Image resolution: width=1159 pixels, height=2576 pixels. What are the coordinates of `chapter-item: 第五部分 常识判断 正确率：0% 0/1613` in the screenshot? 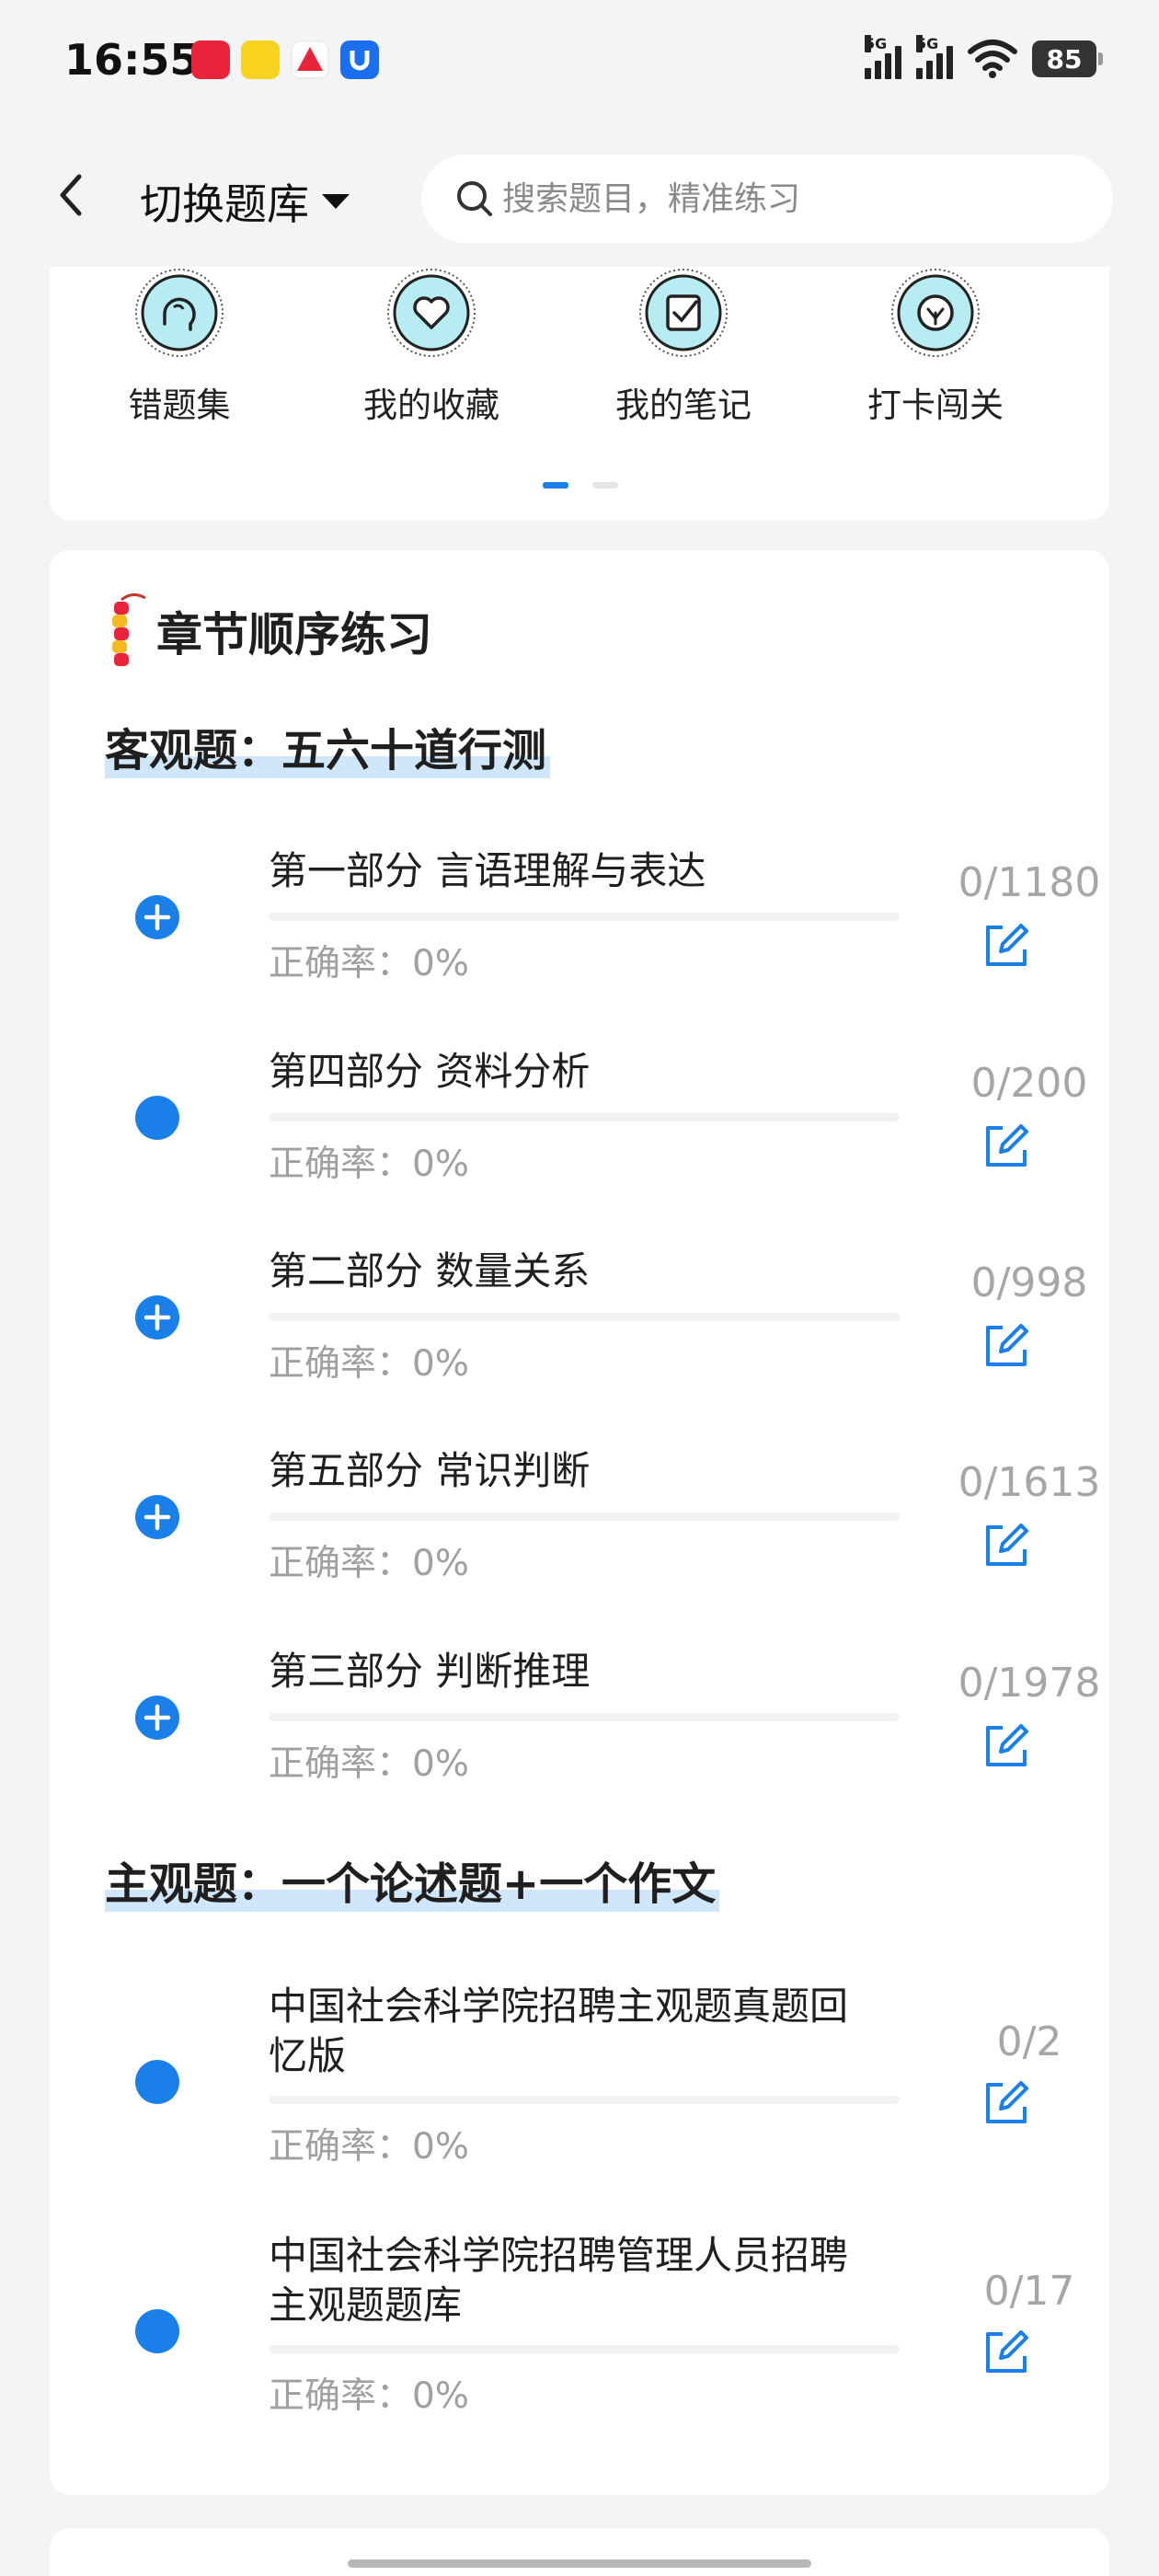 It's located at (579, 1529).